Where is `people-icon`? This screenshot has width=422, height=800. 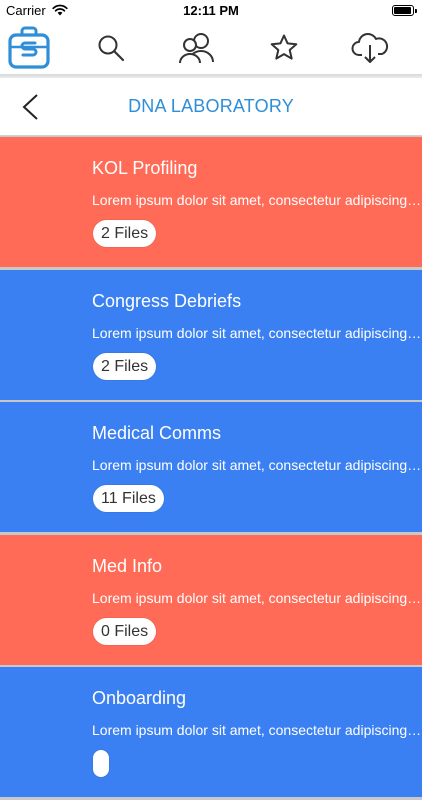 people-icon is located at coordinates (197, 48).